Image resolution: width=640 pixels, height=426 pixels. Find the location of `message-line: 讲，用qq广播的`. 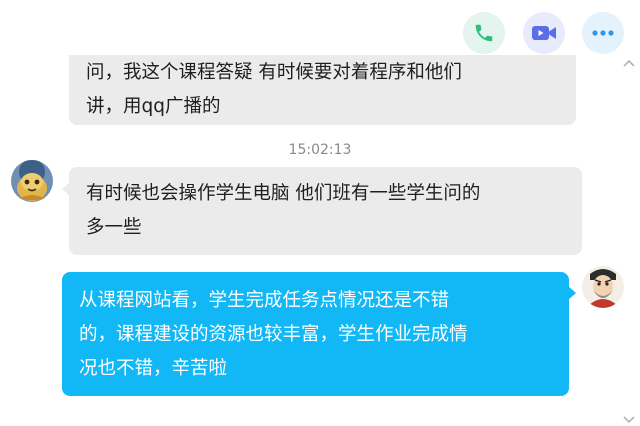

message-line: 讲，用qq广播的 is located at coordinates (153, 106).